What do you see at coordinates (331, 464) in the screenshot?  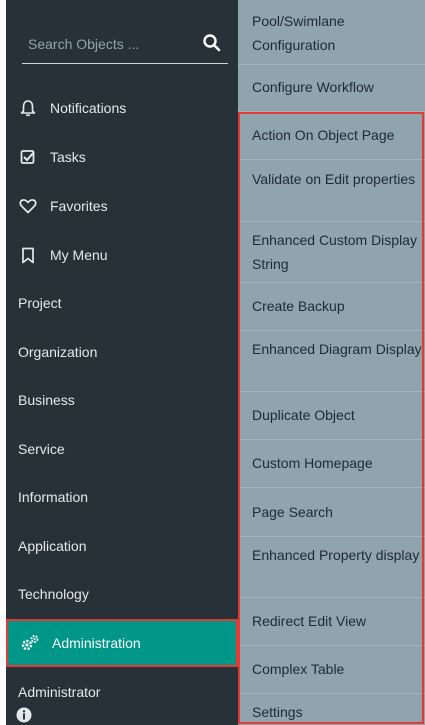 I see `submenu-item-custom-homepage: Custom Homepage` at bounding box center [331, 464].